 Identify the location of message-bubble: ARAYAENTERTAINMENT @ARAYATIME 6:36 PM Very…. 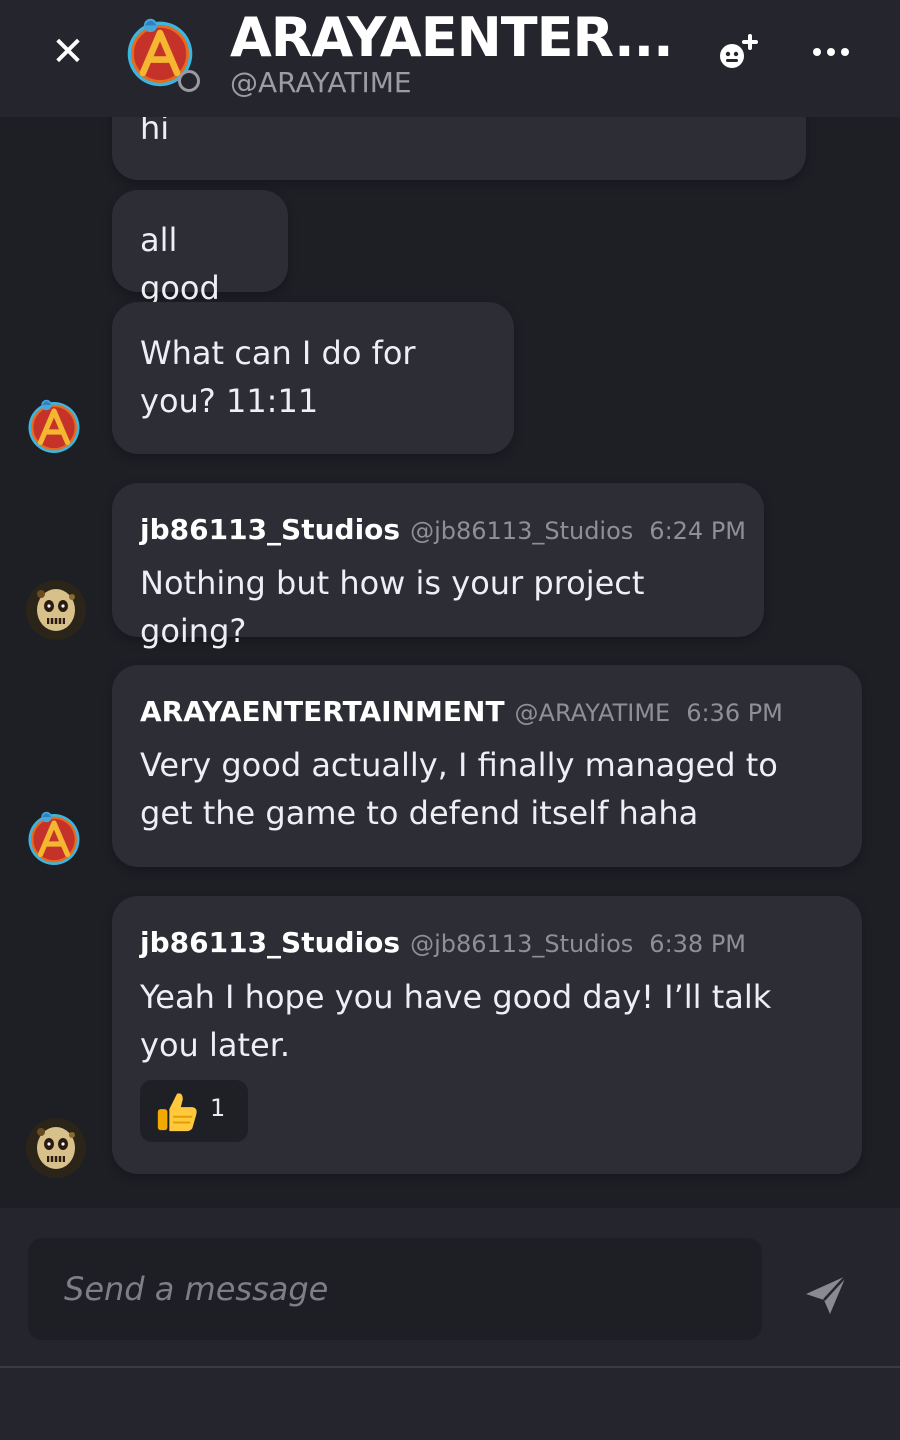
(487, 766).